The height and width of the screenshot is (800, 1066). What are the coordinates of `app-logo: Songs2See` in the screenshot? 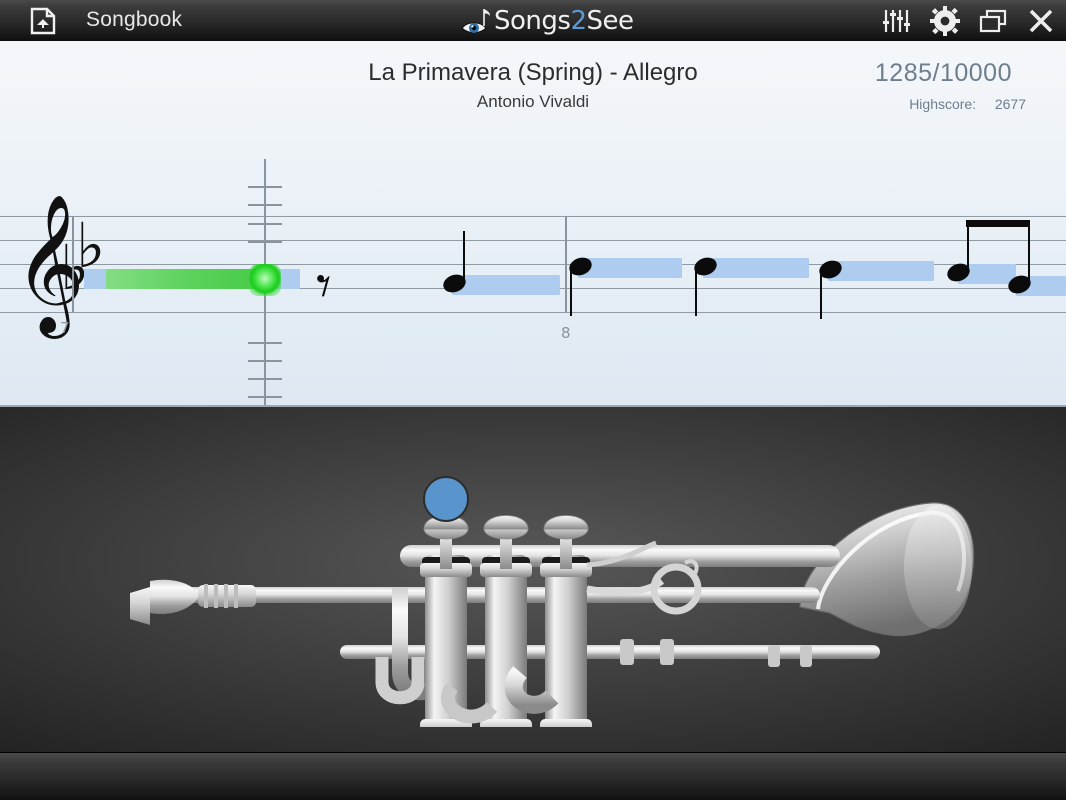 It's located at (550, 21).